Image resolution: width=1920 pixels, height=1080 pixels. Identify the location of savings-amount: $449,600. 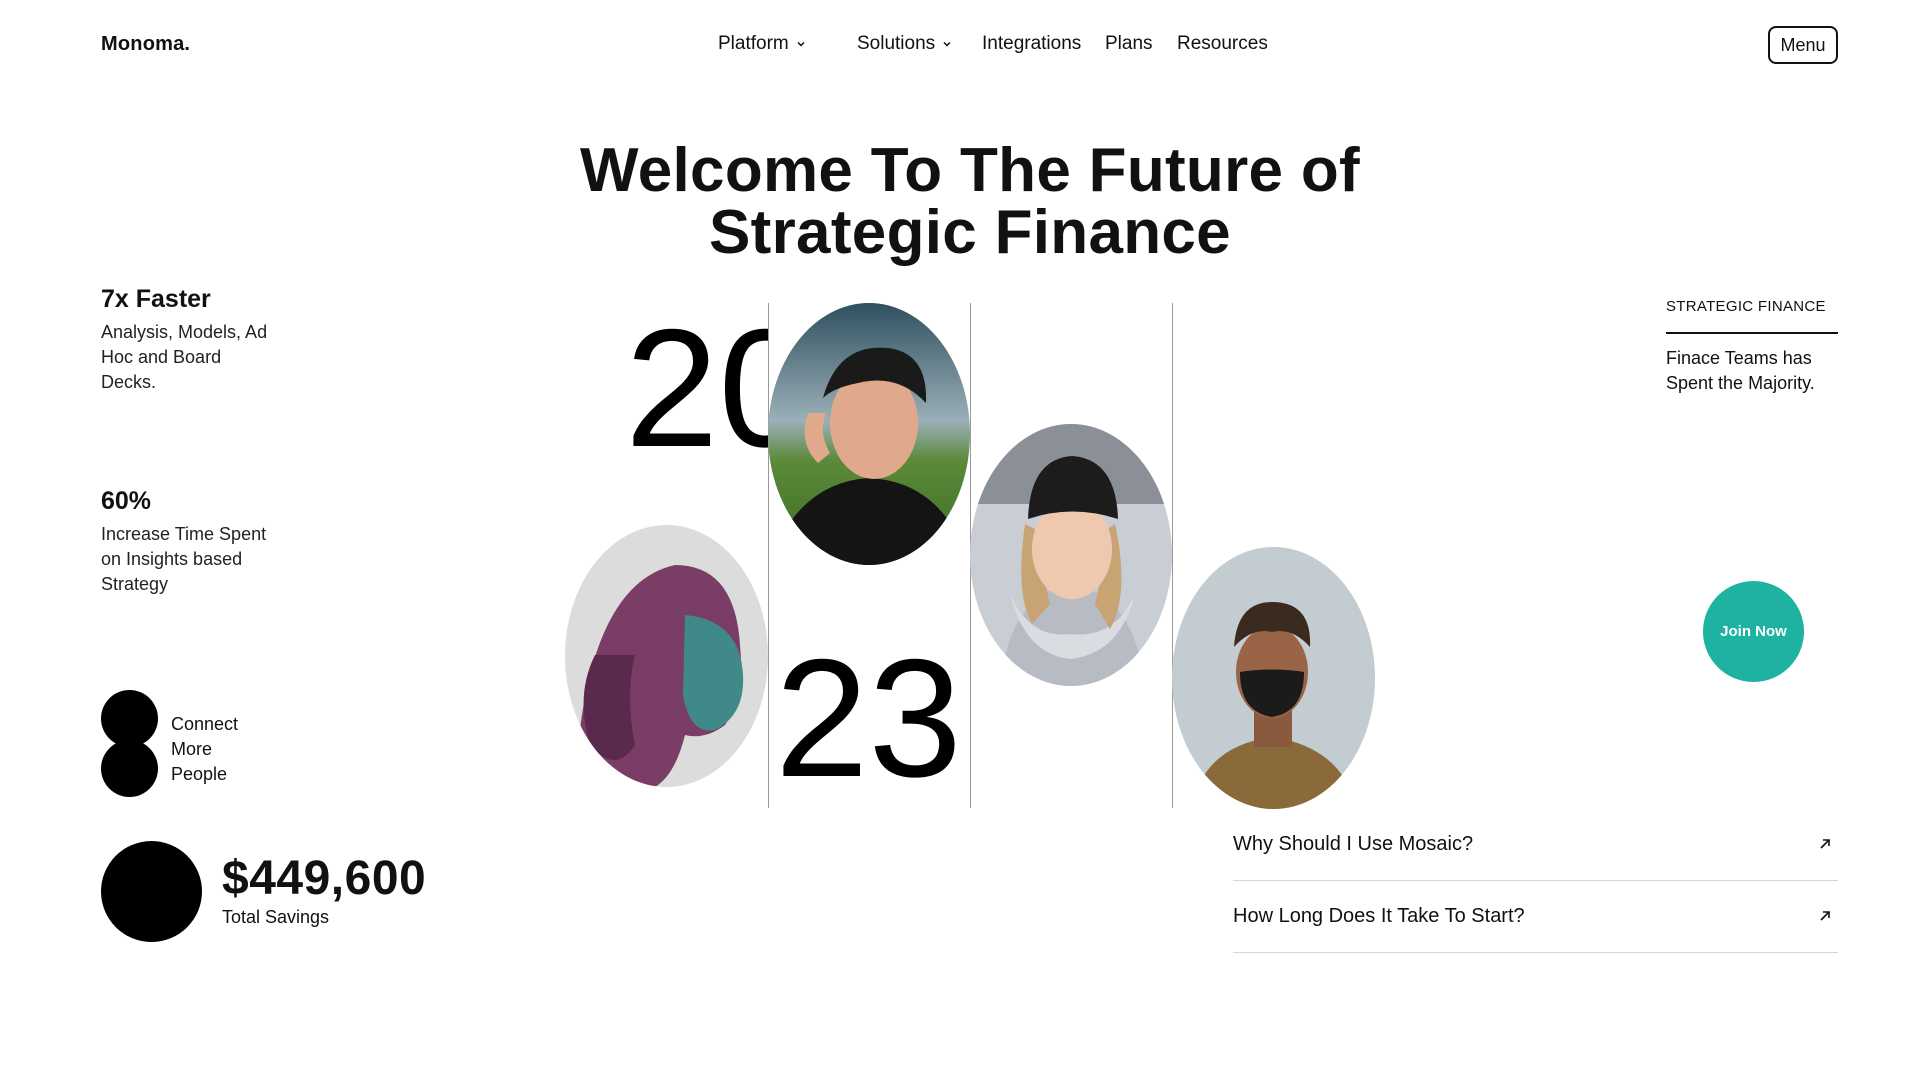
(324, 878).